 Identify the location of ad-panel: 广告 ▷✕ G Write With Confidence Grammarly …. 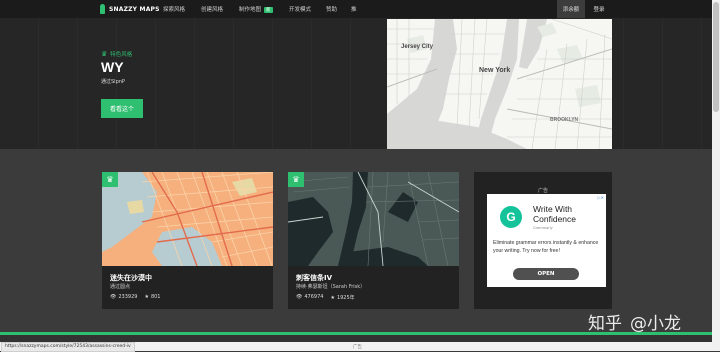
(543, 240).